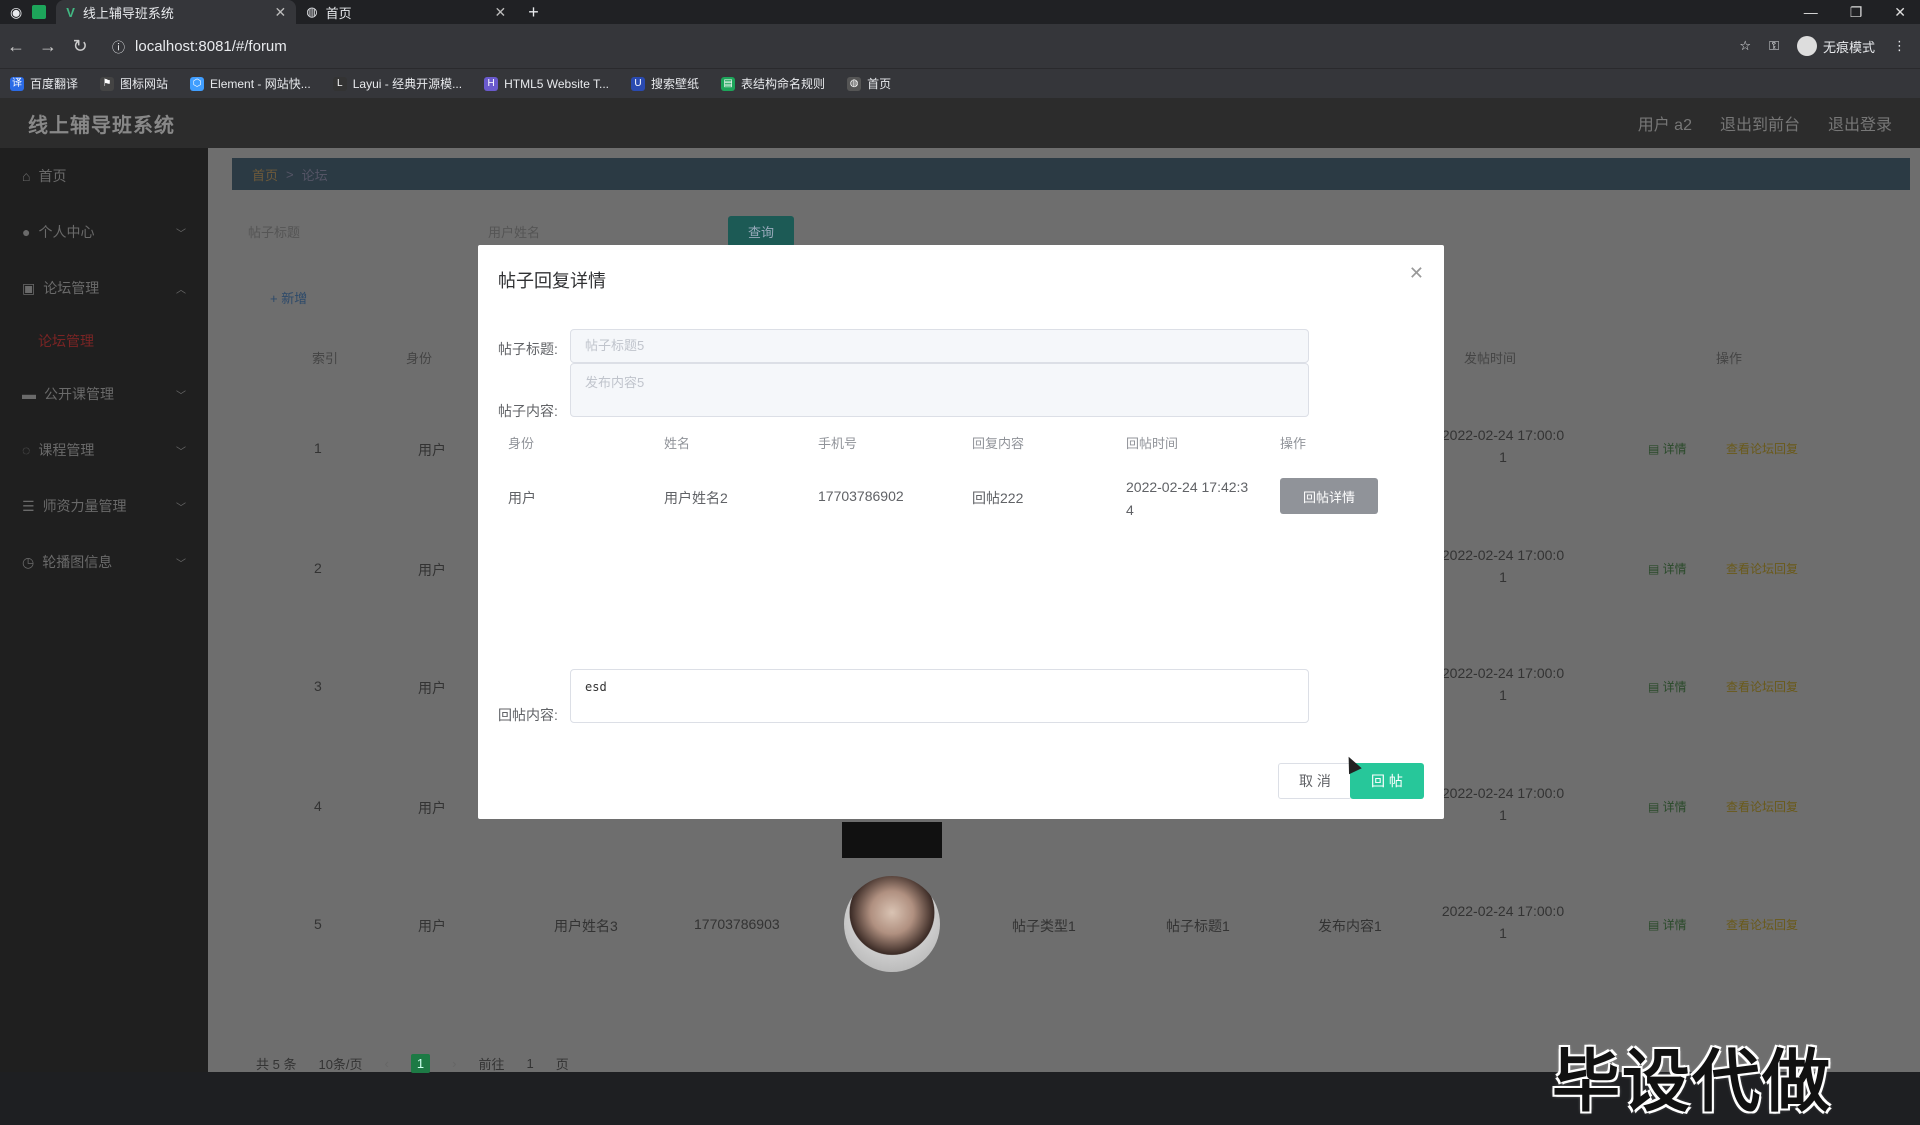 The width and height of the screenshot is (1920, 1125). Describe the element at coordinates (104, 506) in the screenshot. I see `sidebar-item-teacher: ☰ 师资力量管理 ﹀` at that location.